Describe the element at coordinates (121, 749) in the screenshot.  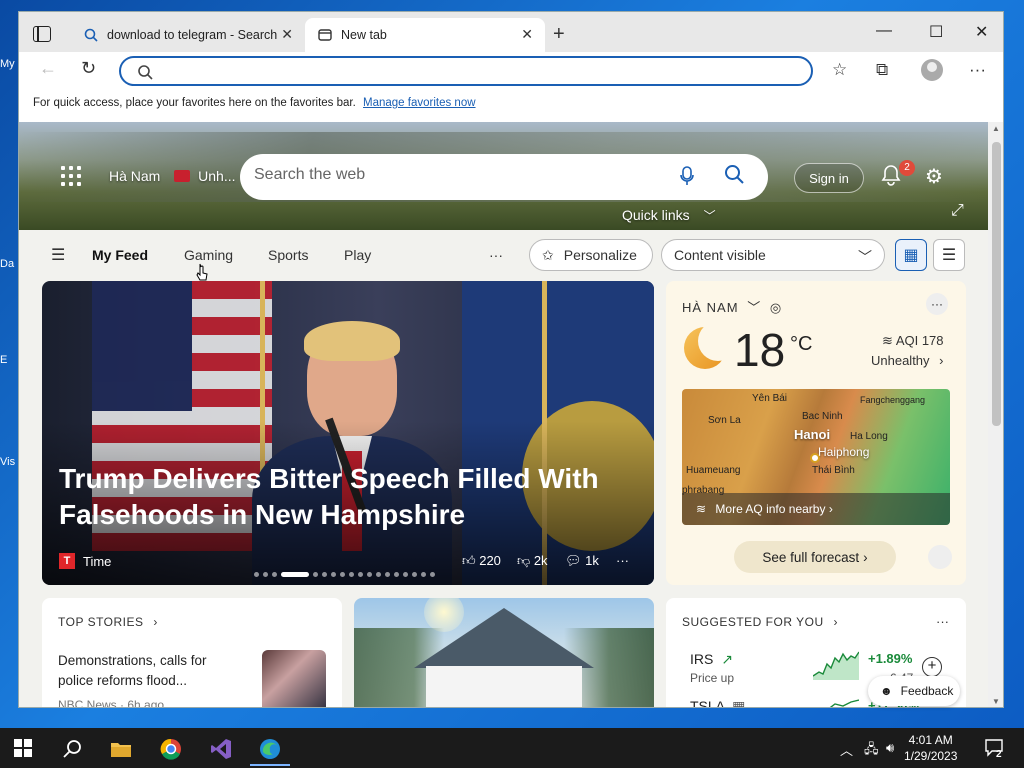
I see `file-explorer-icon` at that location.